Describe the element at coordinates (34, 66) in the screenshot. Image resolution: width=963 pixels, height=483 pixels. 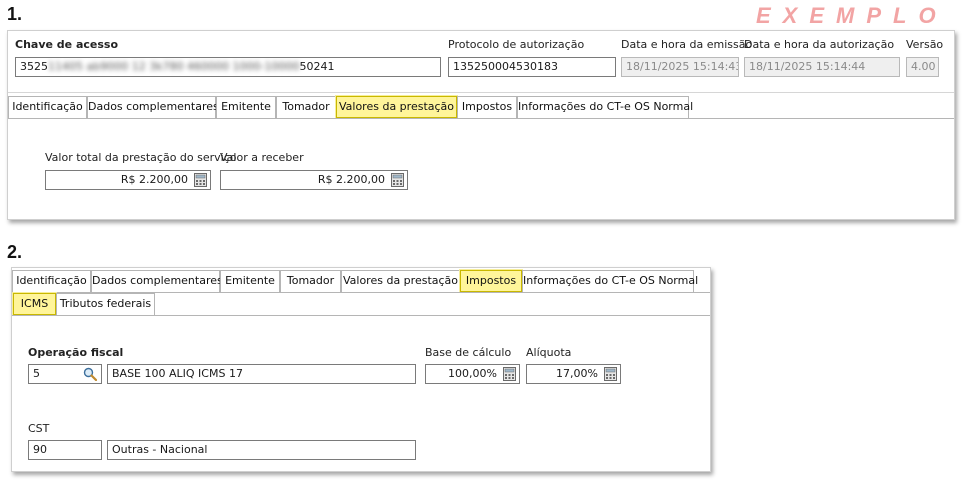
I see `chave-prefix: 3525` at that location.